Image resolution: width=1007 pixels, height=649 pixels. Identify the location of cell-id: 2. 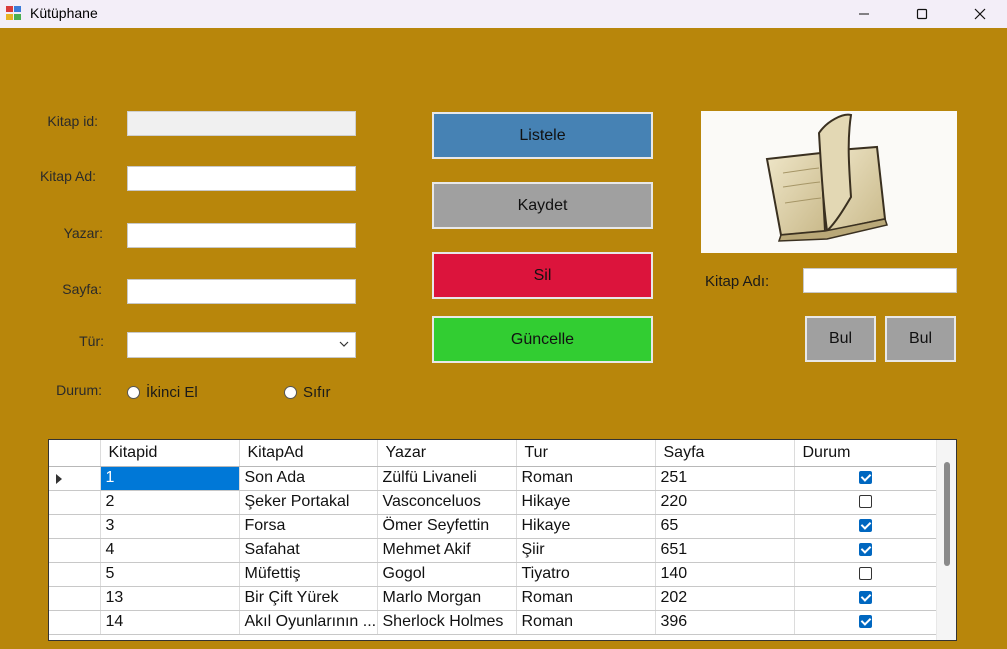
(170, 502).